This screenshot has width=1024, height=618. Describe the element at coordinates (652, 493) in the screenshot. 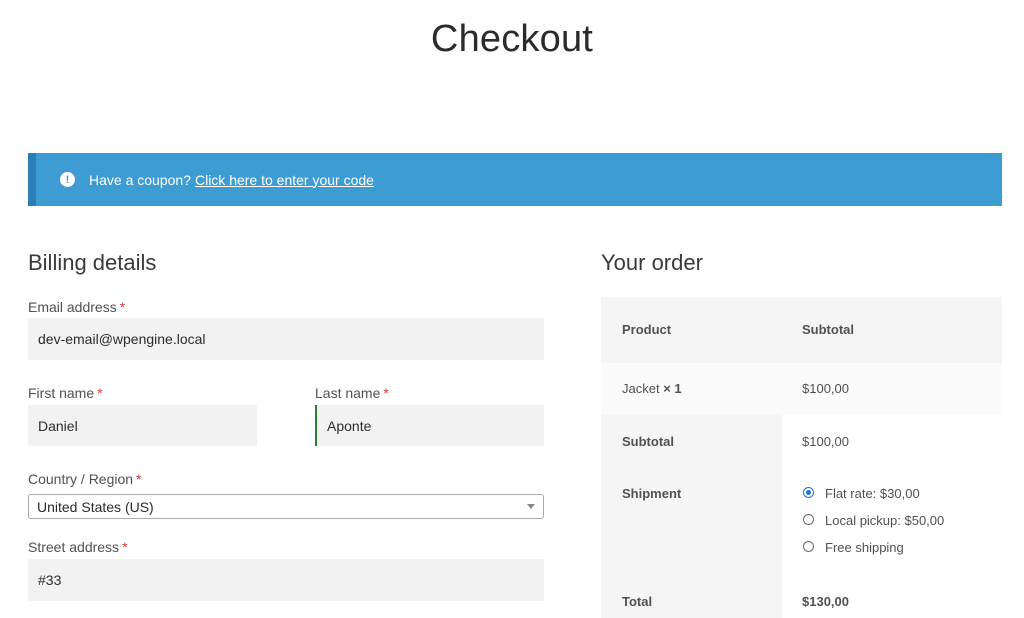

I see `shipment-label: Shipment` at that location.